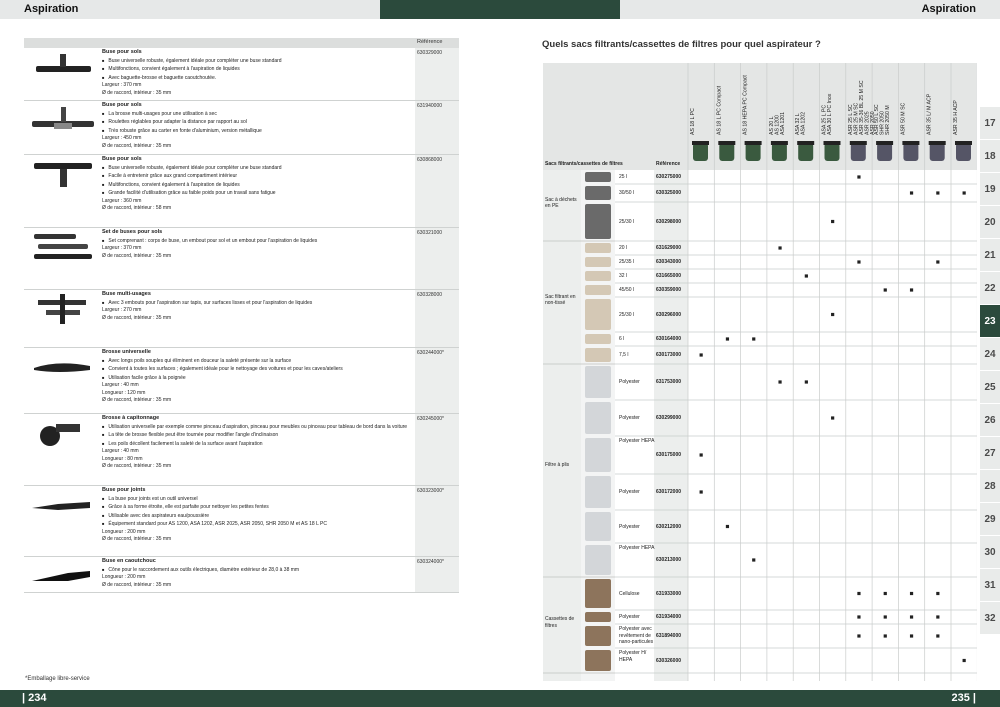 The image size is (1000, 707). What do you see at coordinates (122, 310) in the screenshot?
I see `product-spec: Largeur : 270 mm` at bounding box center [122, 310].